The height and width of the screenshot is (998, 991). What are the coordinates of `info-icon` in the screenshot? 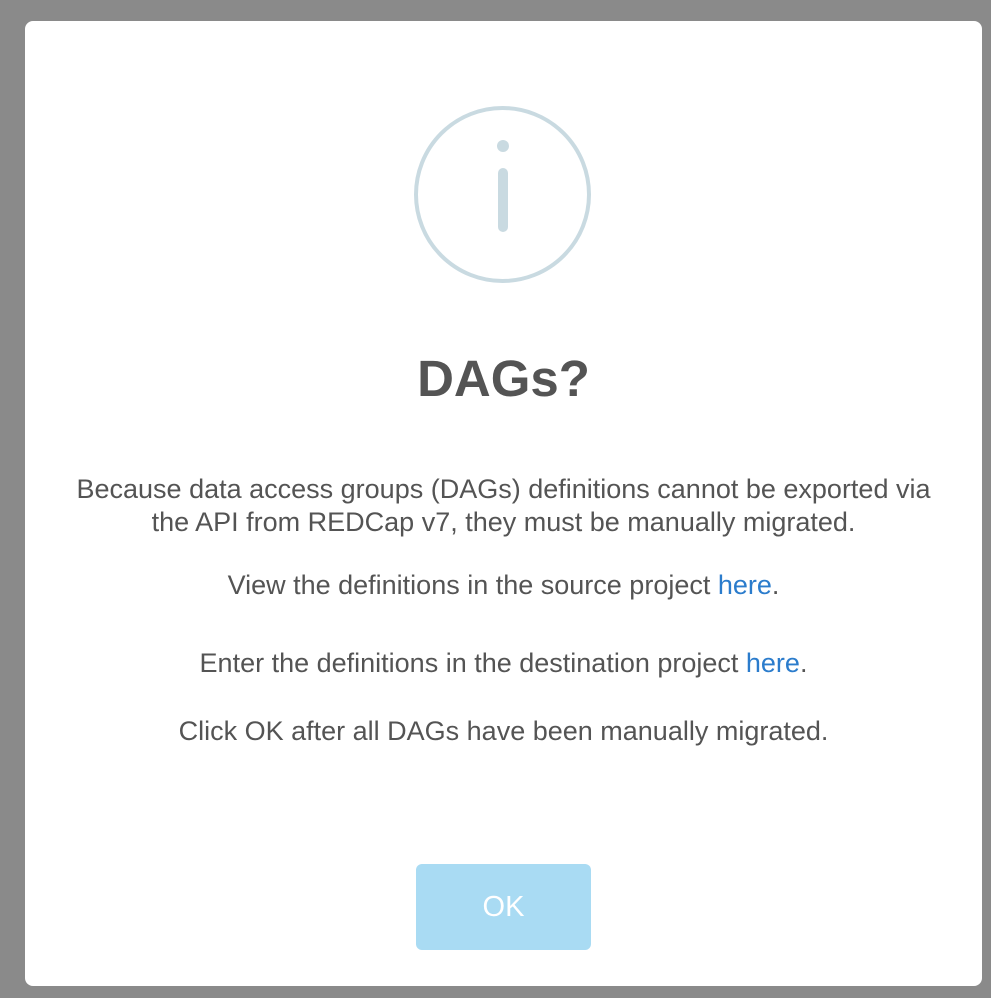 It's located at (502, 194).